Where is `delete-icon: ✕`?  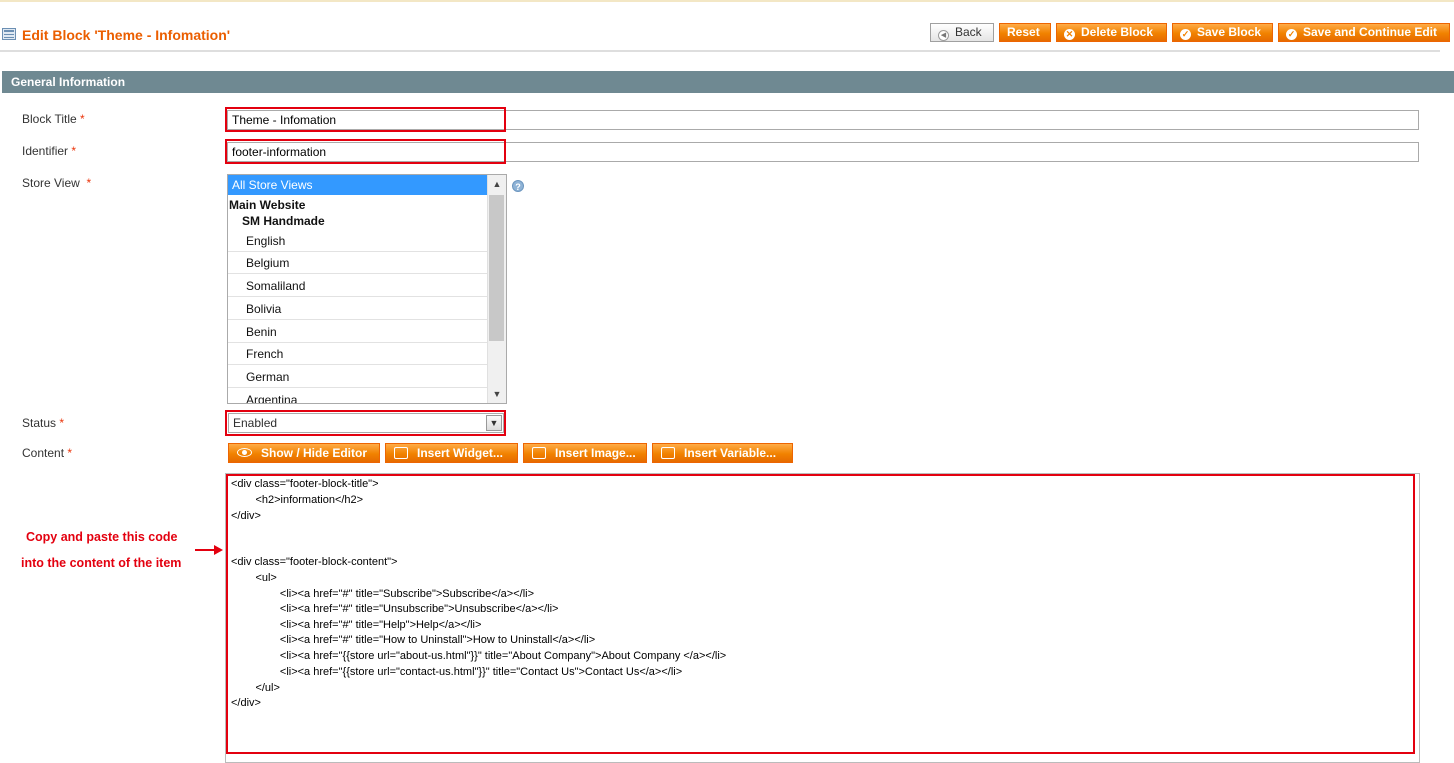
delete-icon: ✕ is located at coordinates (1069, 34).